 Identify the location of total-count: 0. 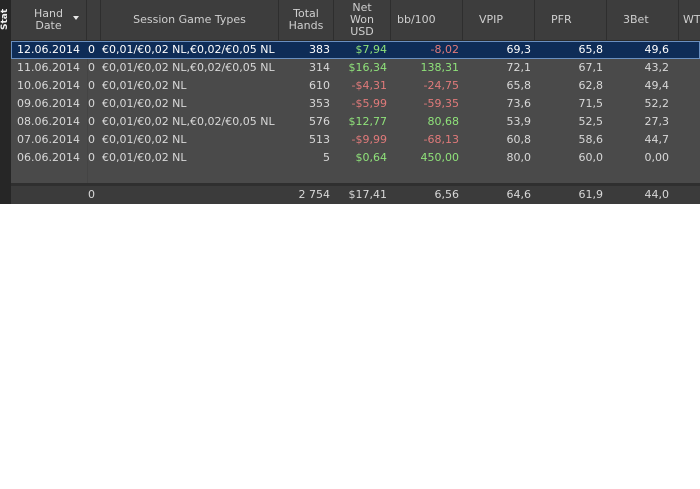
(91, 194).